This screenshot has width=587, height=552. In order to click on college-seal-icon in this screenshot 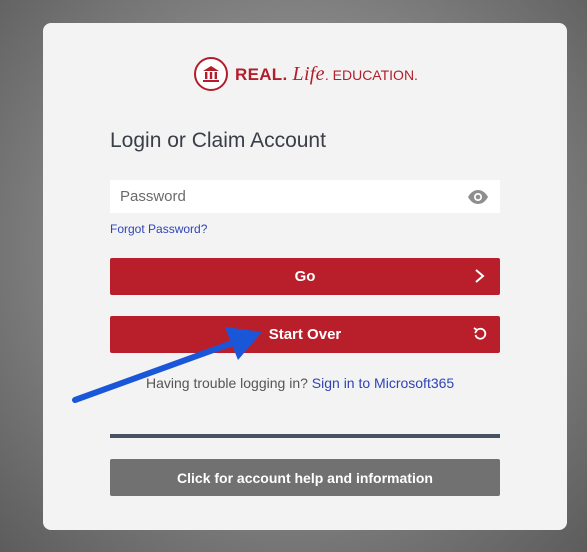, I will do `click(211, 74)`.